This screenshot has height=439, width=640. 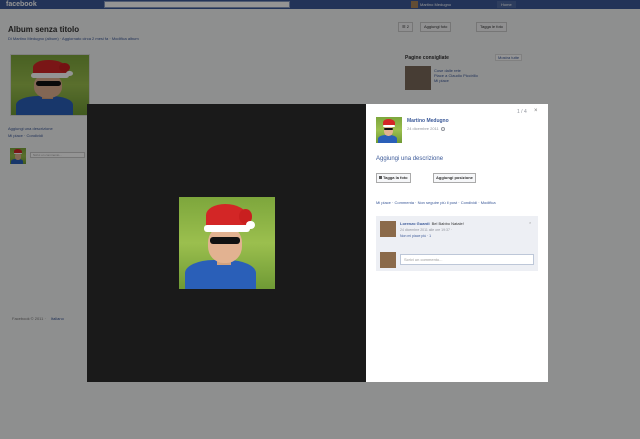 I want to click on photo-index: 1 / 4, so click(x=522, y=112).